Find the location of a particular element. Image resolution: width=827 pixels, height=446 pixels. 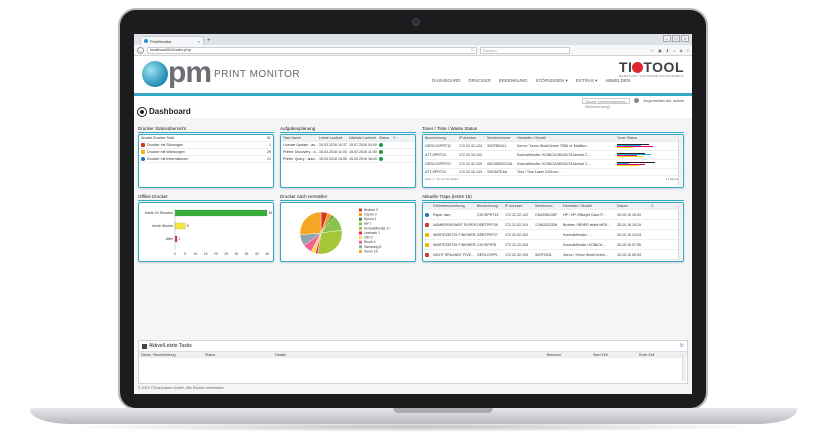

active-tasks-header: Aktive/Letzte Tasks ↻ is located at coordinates (413, 346).